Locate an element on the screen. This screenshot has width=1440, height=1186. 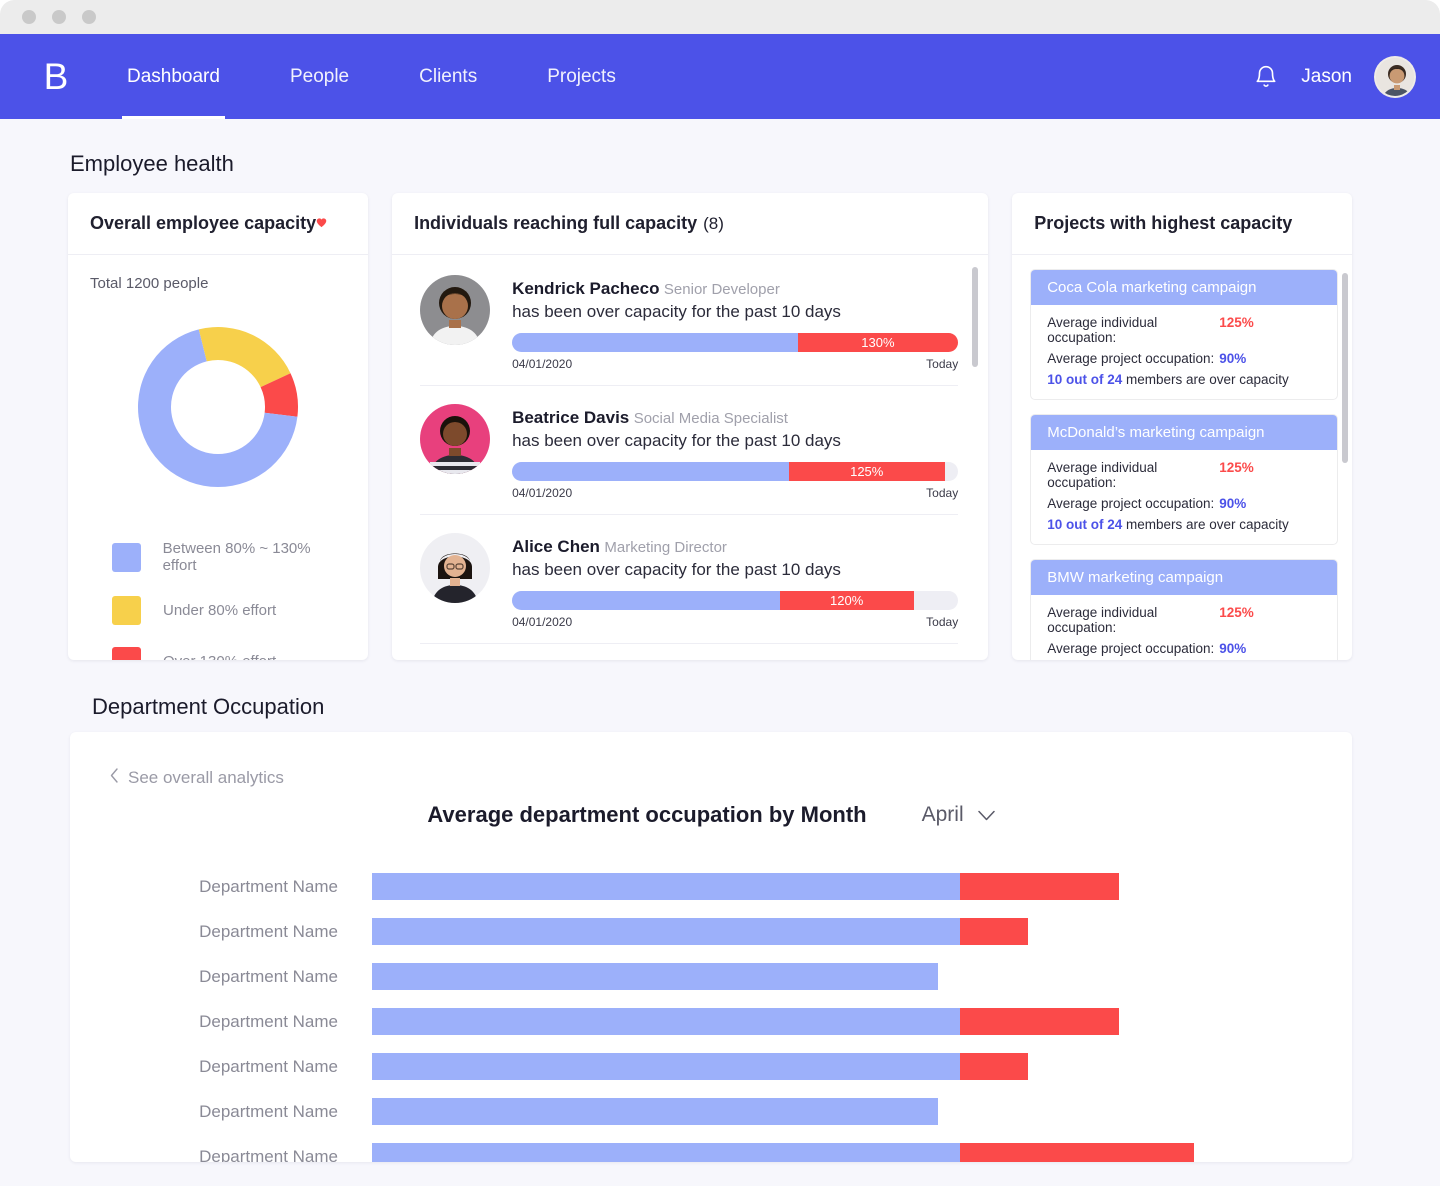
projects-scrollbar is located at coordinates (1345, 462).